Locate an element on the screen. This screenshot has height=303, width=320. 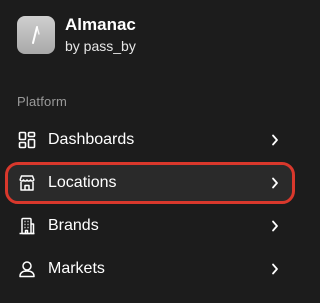
slash-logo-icon is located at coordinates (36, 35).